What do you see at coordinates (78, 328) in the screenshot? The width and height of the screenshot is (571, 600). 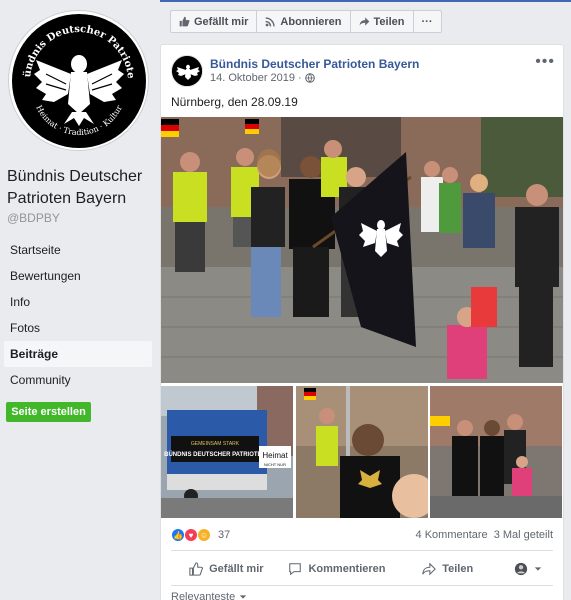 I see `sidebar-item-fotos: Fotos` at bounding box center [78, 328].